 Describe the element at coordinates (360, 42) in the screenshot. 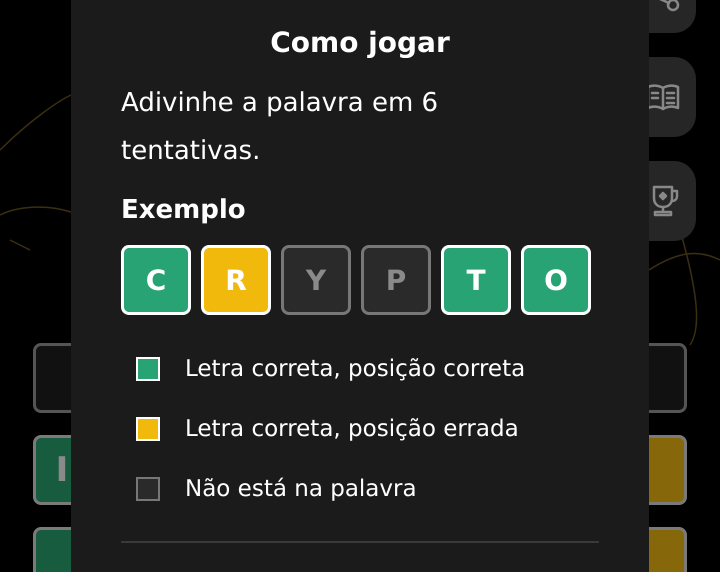

I see `dialog-title: Como jogar` at that location.